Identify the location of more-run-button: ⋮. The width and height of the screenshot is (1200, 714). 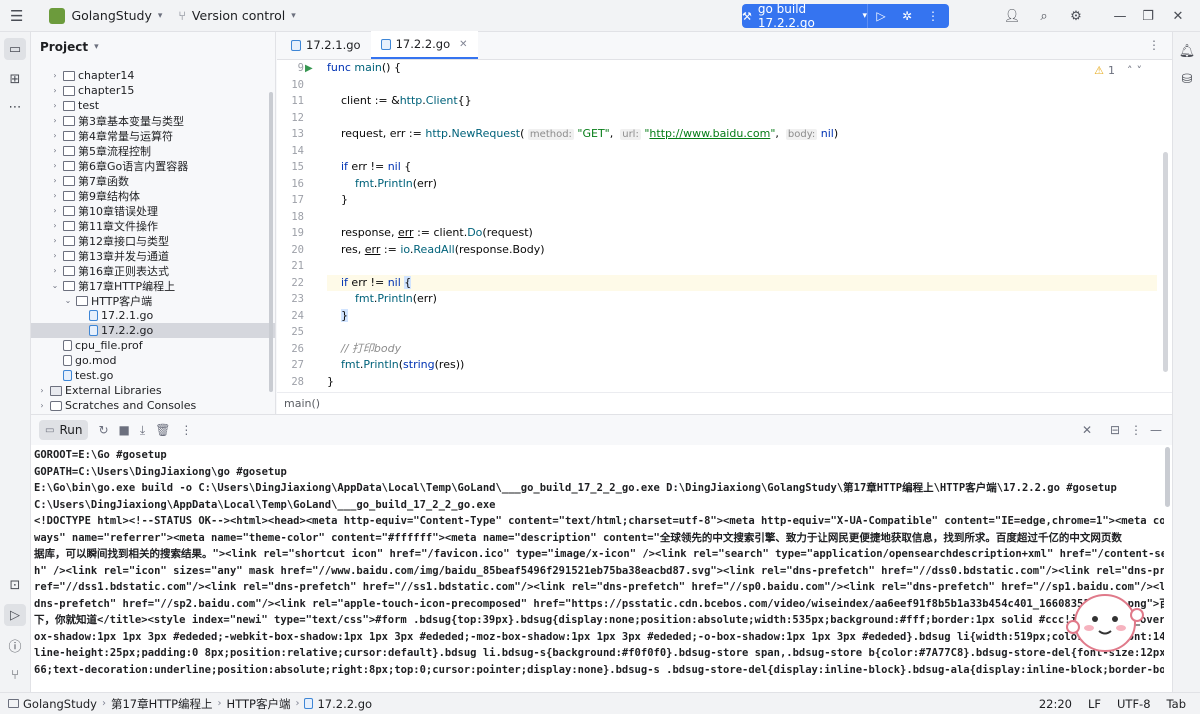
(933, 16).